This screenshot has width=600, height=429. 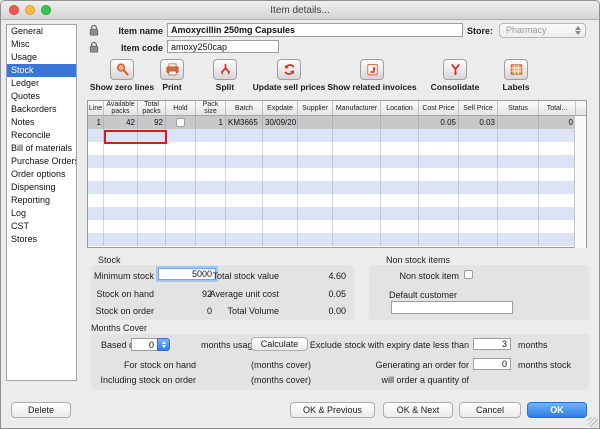 What do you see at coordinates (244, 108) in the screenshot?
I see `column-header-batch: Batch` at bounding box center [244, 108].